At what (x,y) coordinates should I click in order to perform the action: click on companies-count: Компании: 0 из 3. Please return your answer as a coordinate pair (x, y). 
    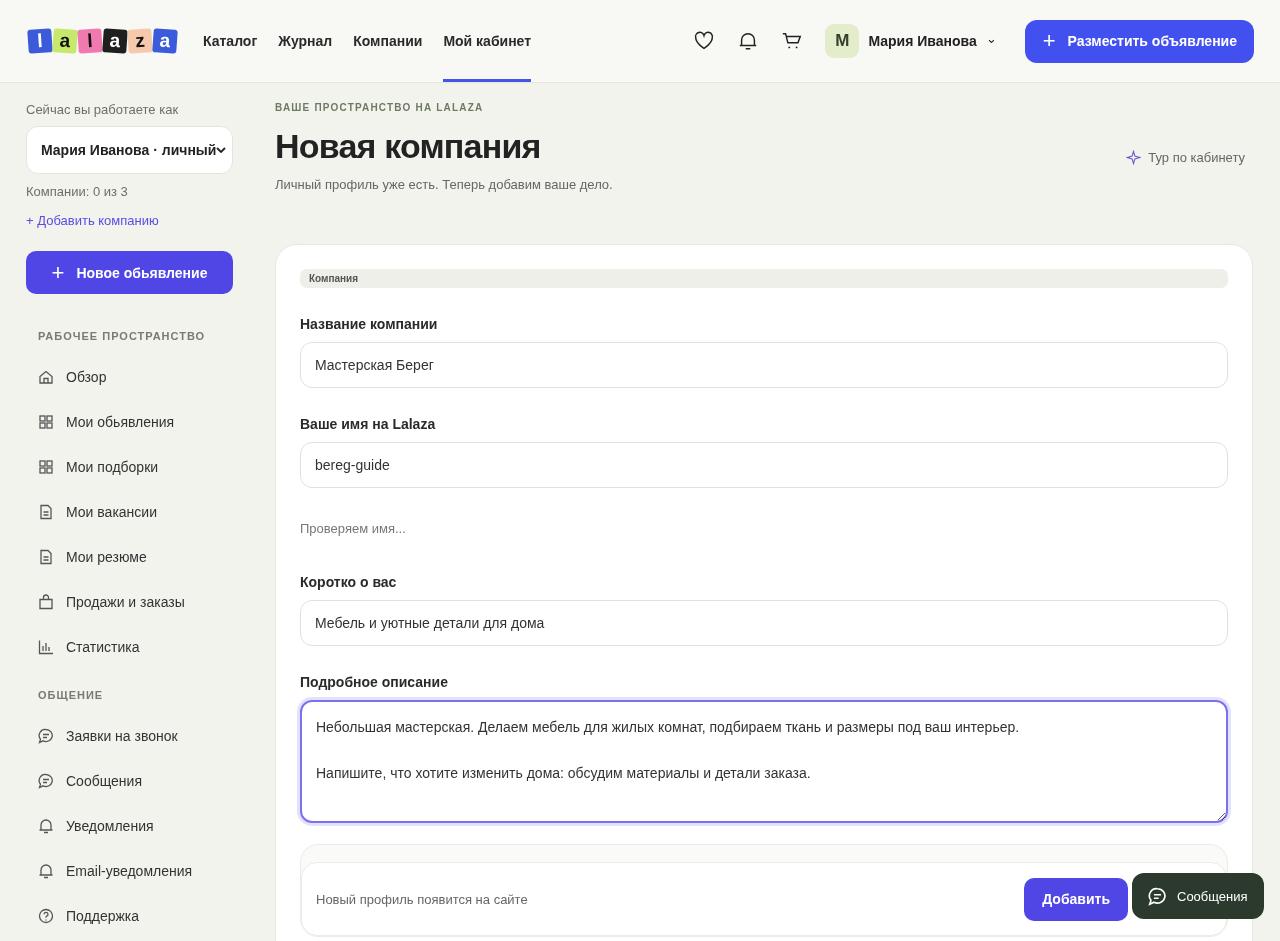
    Looking at the image, I should click on (77, 191).